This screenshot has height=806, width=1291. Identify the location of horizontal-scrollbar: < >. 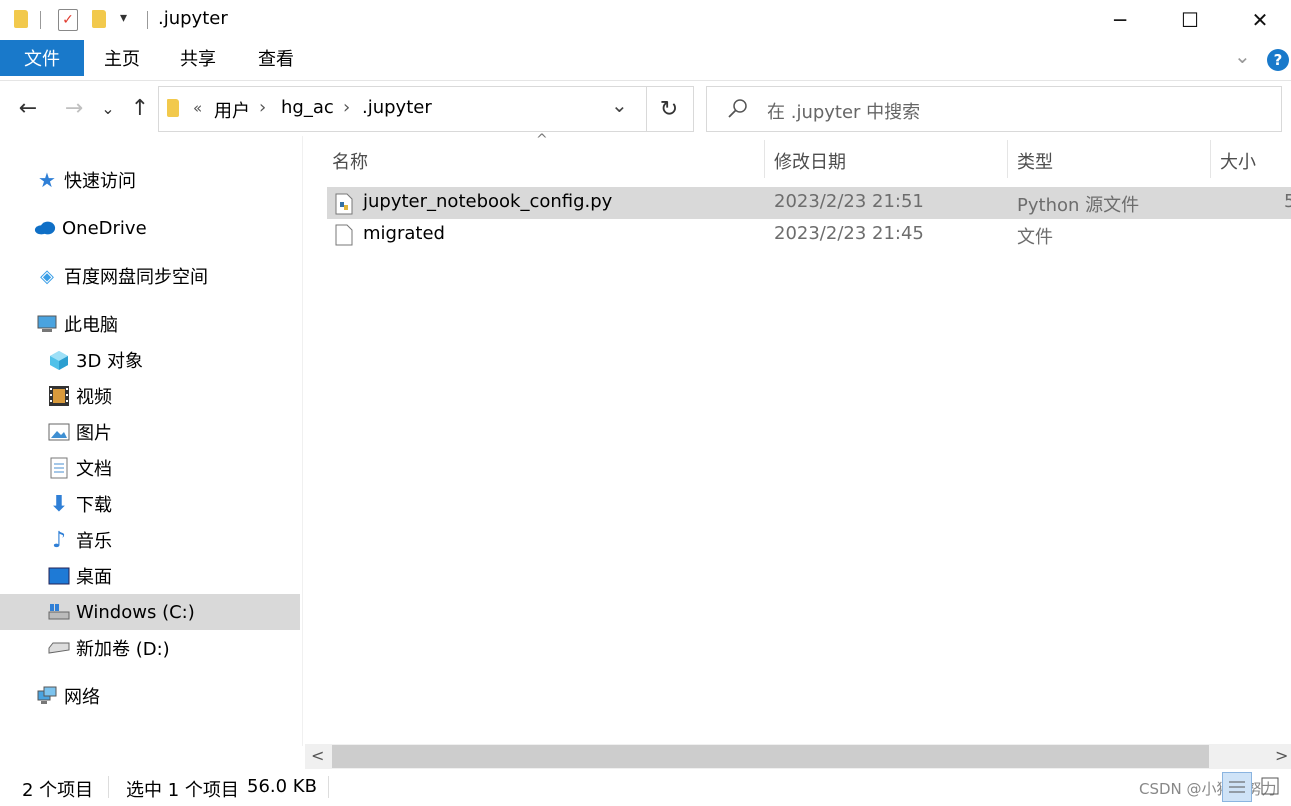
(798, 756).